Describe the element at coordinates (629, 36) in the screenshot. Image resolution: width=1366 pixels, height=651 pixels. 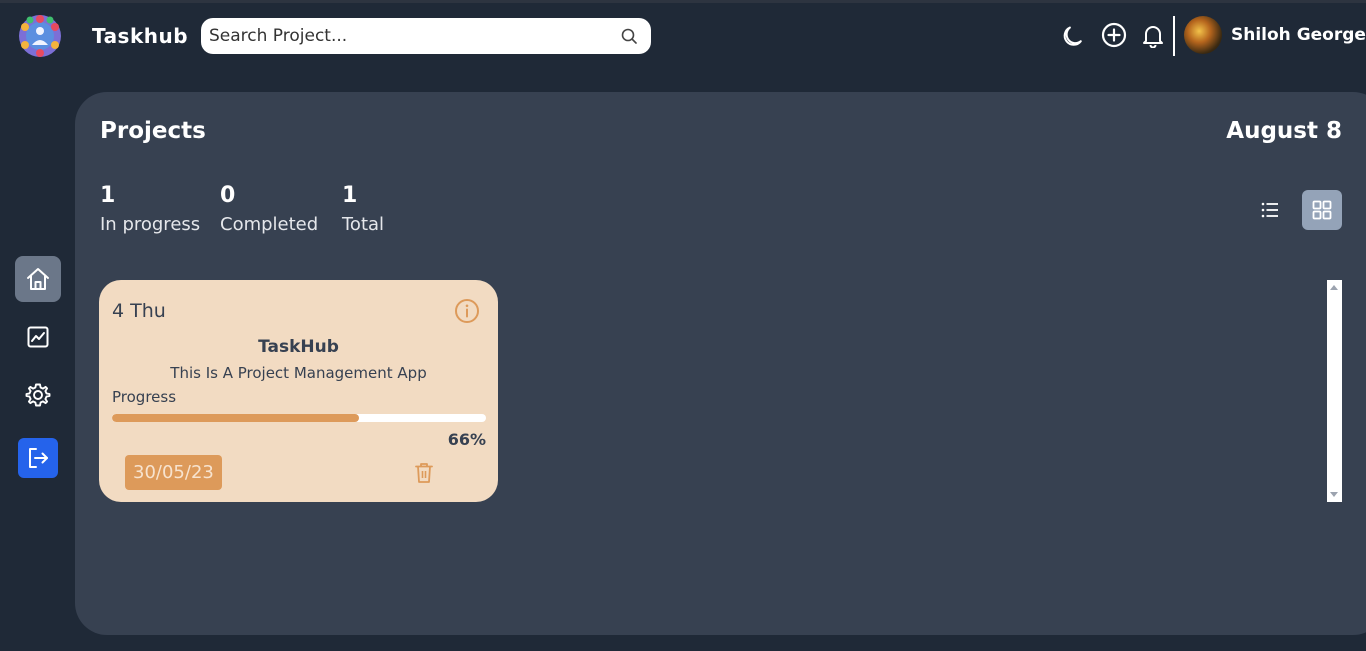
I see `search-icon` at that location.